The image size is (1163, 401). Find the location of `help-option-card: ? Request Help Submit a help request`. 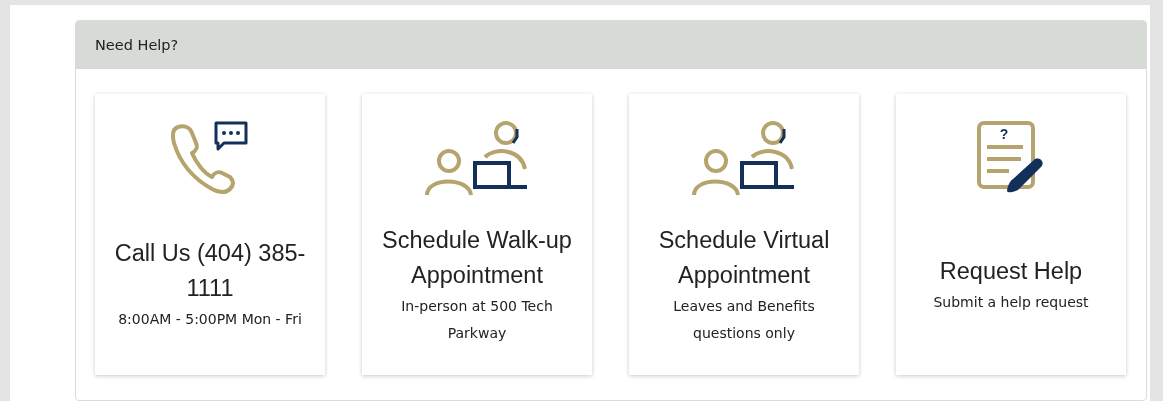

help-option-card: ? Request Help Submit a help request is located at coordinates (1011, 234).